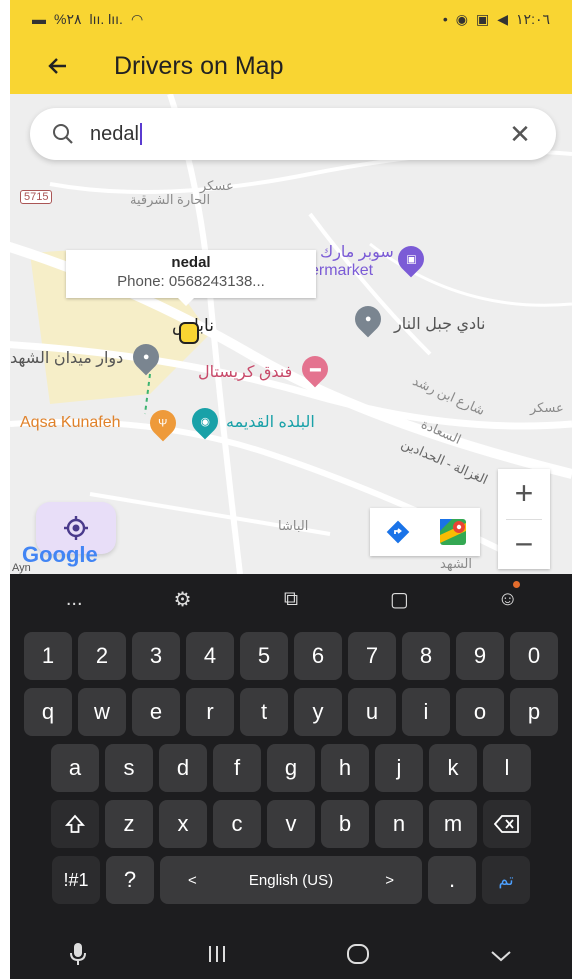  Describe the element at coordinates (291, 19) in the screenshot. I see `status-bar: ▬ %٢٨ lıı. lıı. ◠ • ◉ ▣ ◀ ١٢:٠٦` at that location.